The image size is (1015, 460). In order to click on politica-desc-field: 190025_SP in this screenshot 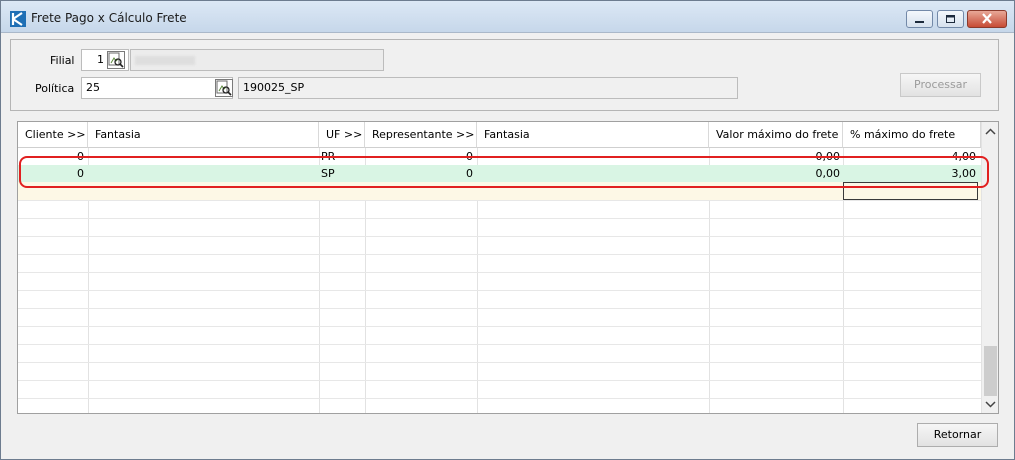, I will do `click(488, 88)`.